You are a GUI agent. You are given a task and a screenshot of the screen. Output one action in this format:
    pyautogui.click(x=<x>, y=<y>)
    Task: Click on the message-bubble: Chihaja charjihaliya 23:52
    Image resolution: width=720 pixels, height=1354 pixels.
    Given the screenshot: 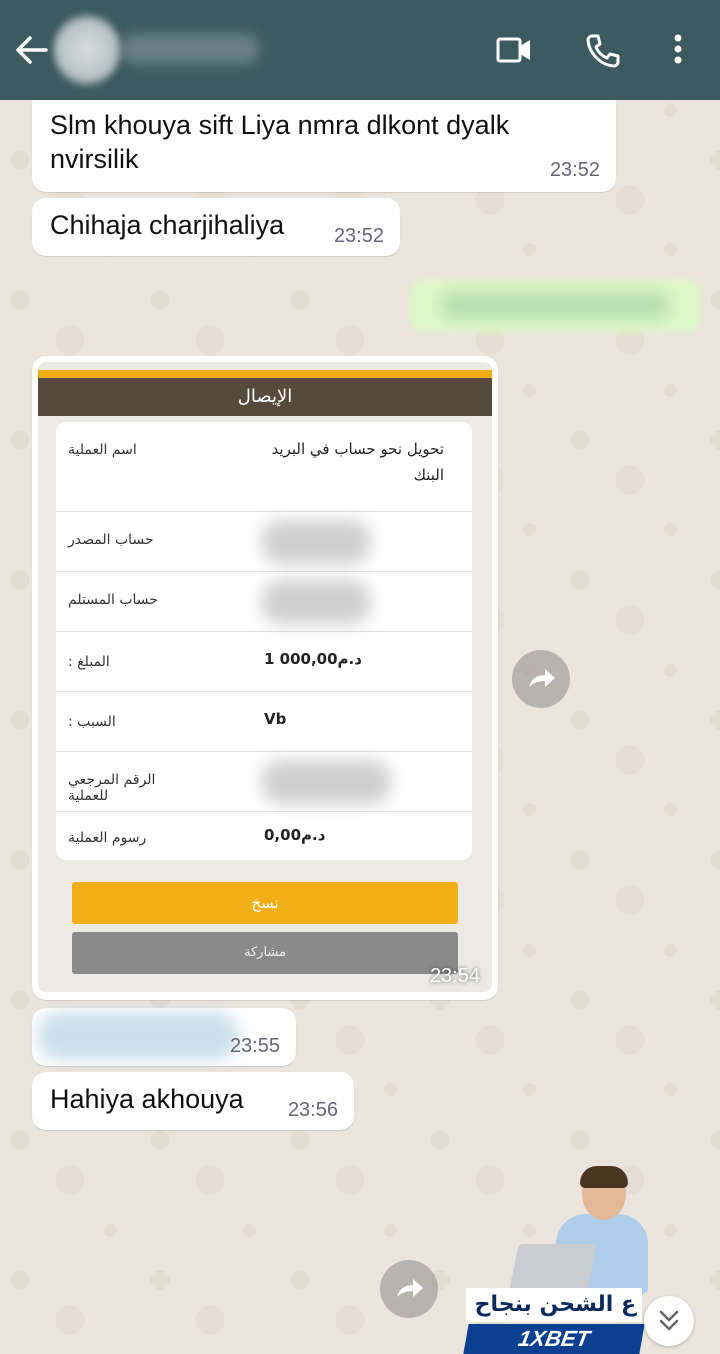 What is the action you would take?
    pyautogui.click(x=216, y=227)
    